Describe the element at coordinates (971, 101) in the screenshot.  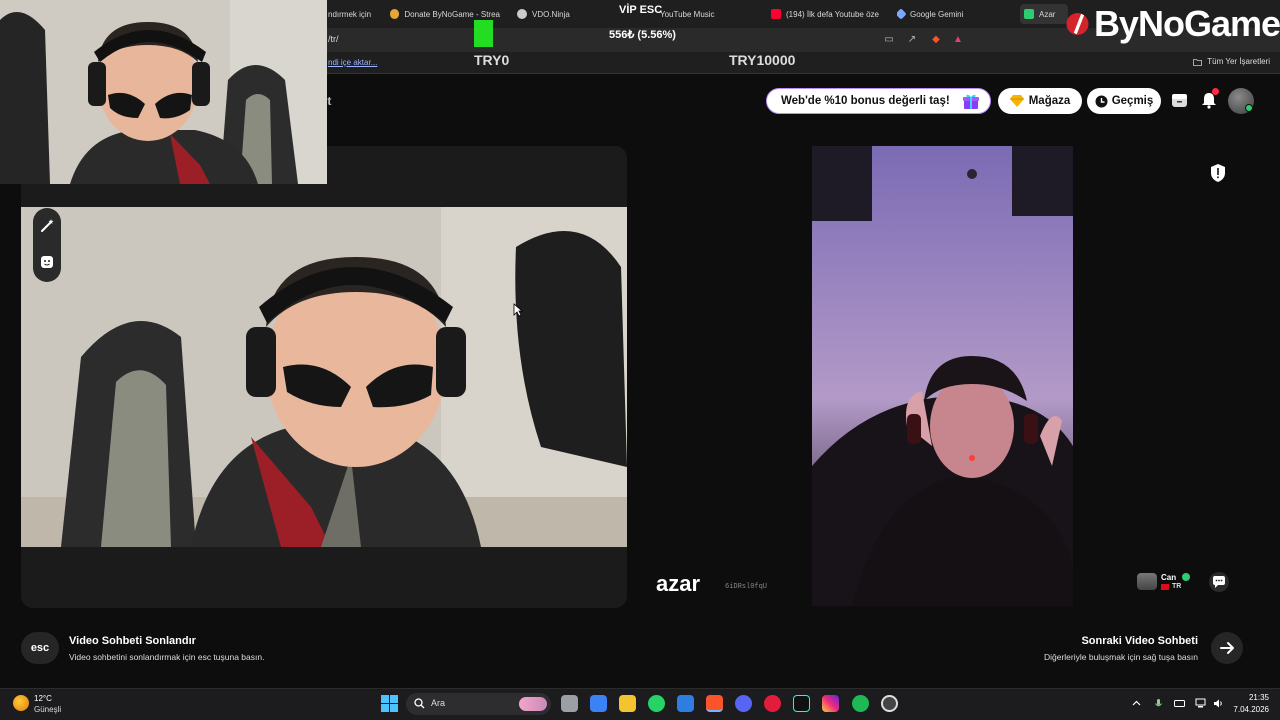
I see `gift-icon` at that location.